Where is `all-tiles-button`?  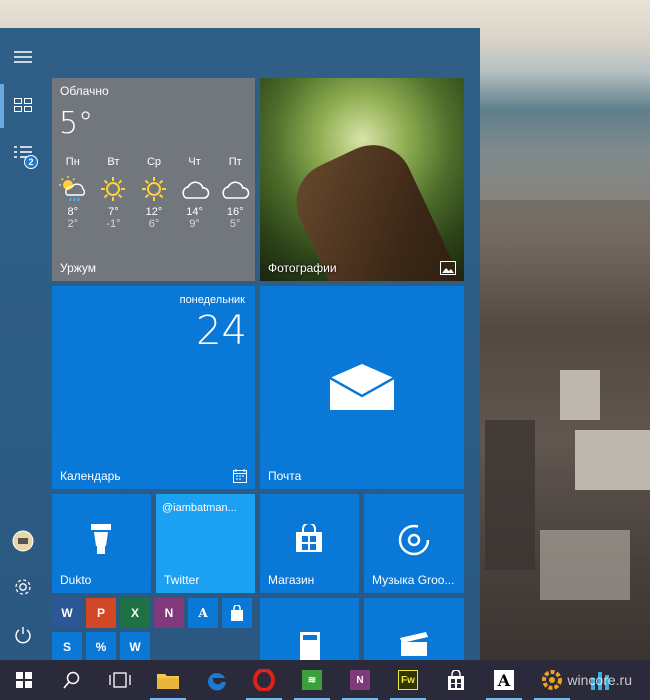 all-tiles-button is located at coordinates (23, 105).